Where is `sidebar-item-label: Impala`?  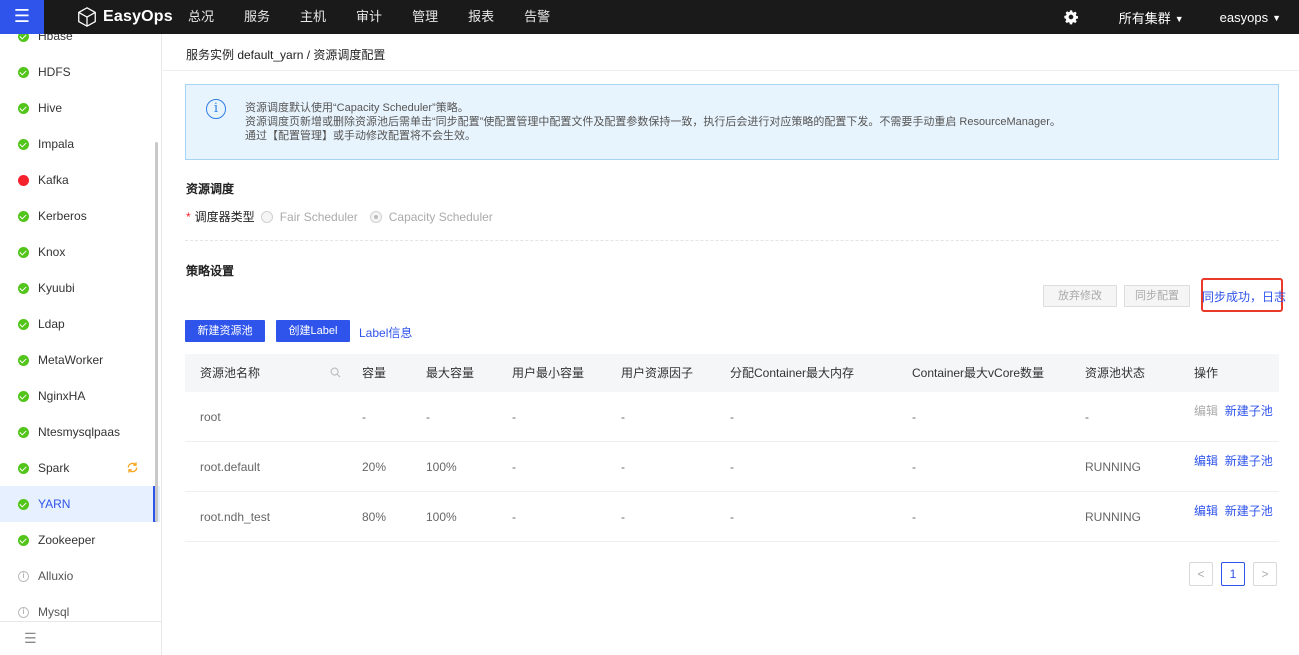 sidebar-item-label: Impala is located at coordinates (56, 144).